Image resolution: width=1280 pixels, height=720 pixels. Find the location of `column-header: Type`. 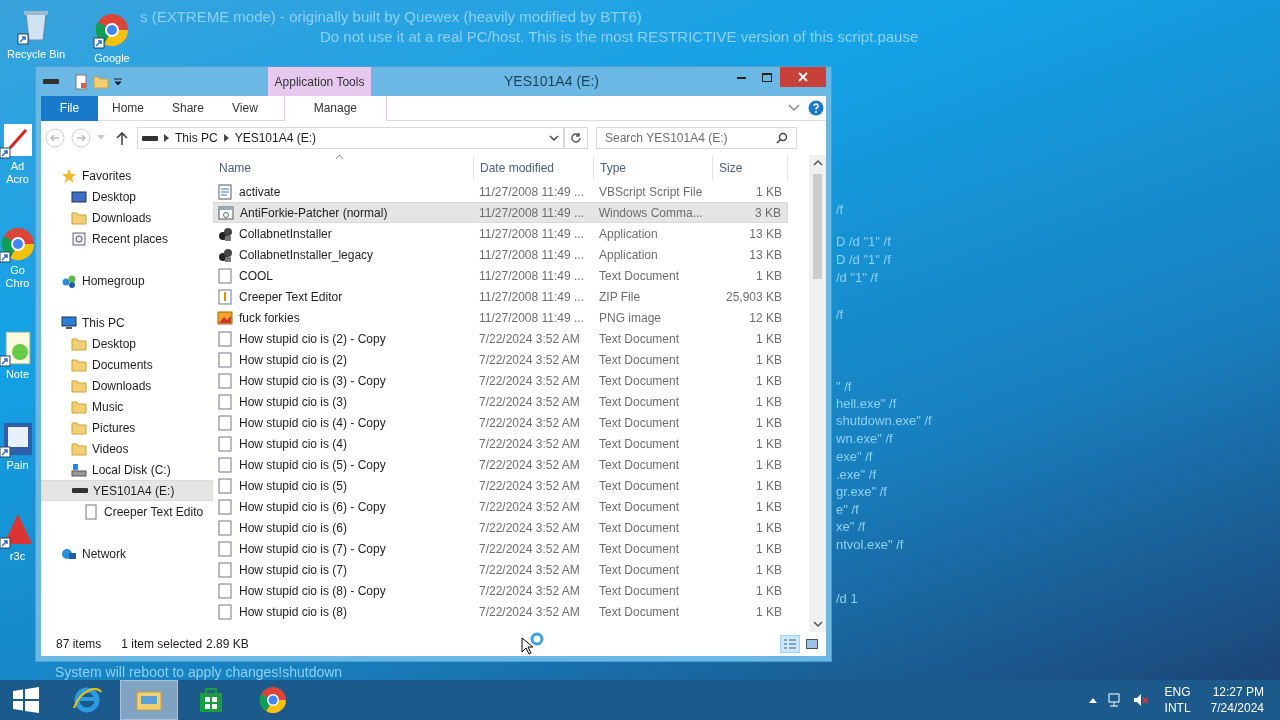

column-header: Type is located at coordinates (653, 168).